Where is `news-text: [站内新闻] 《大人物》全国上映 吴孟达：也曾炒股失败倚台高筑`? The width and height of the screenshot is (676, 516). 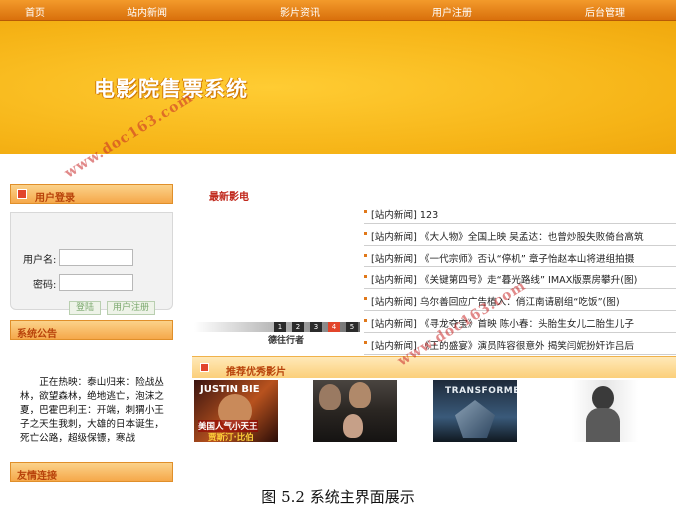 news-text: [站内新闻] 《大人物》全国上映 吴孟达：也曾炒股失败倚台高筑 is located at coordinates (507, 236).